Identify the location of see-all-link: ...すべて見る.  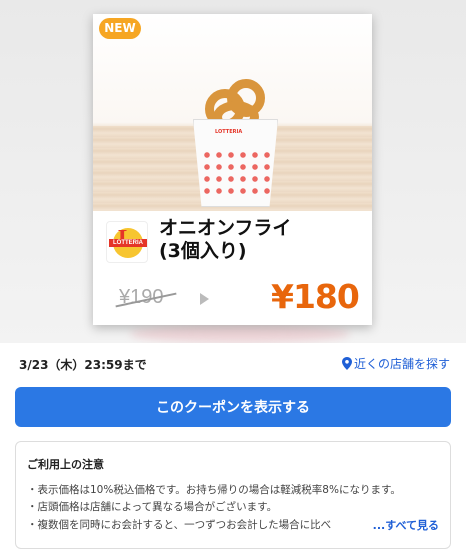
(404, 525).